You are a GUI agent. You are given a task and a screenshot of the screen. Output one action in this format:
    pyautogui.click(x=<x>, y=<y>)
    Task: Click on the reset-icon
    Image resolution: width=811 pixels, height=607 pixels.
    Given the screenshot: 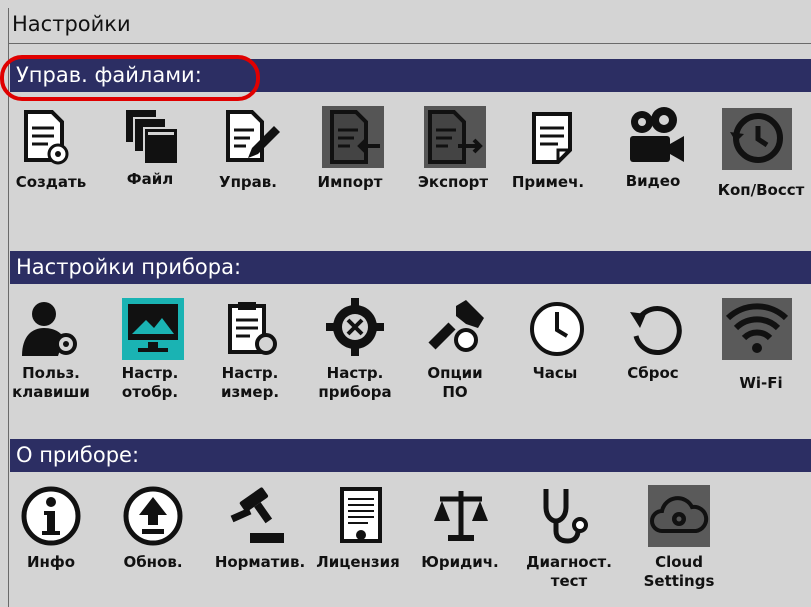 What is the action you would take?
    pyautogui.click(x=657, y=329)
    